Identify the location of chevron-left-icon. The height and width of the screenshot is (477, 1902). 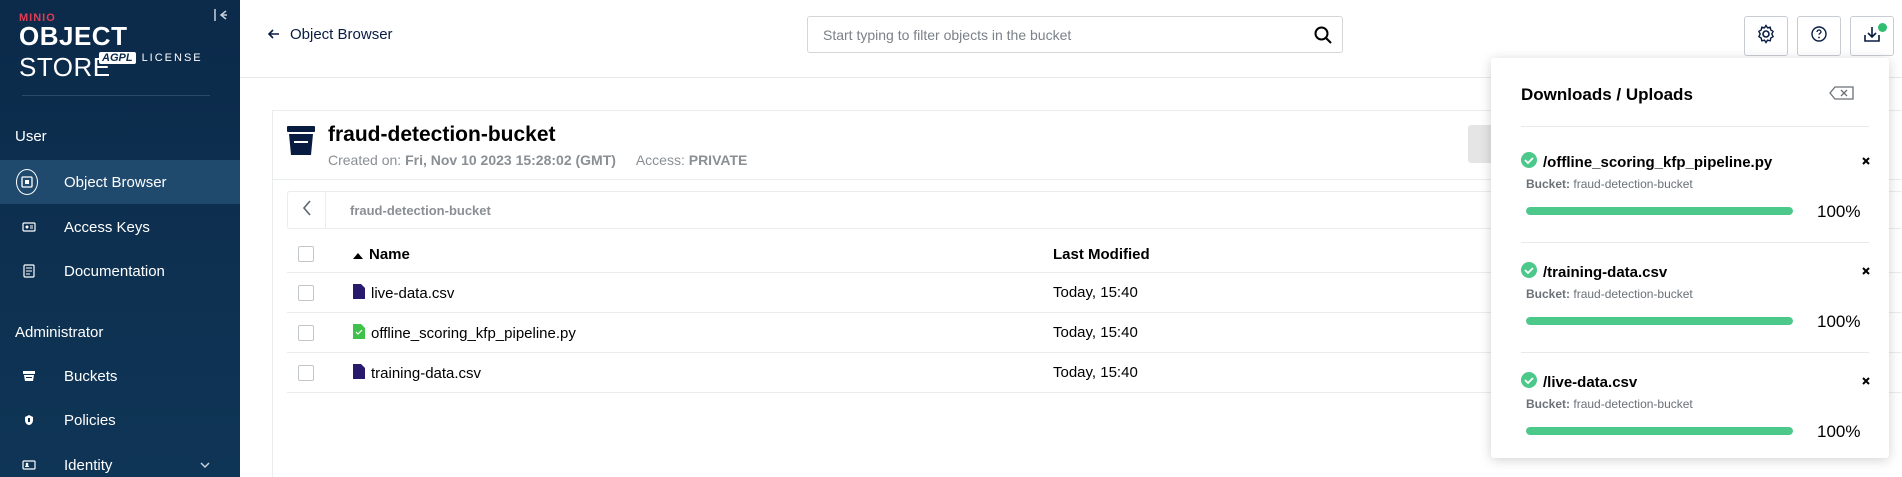
(307, 210).